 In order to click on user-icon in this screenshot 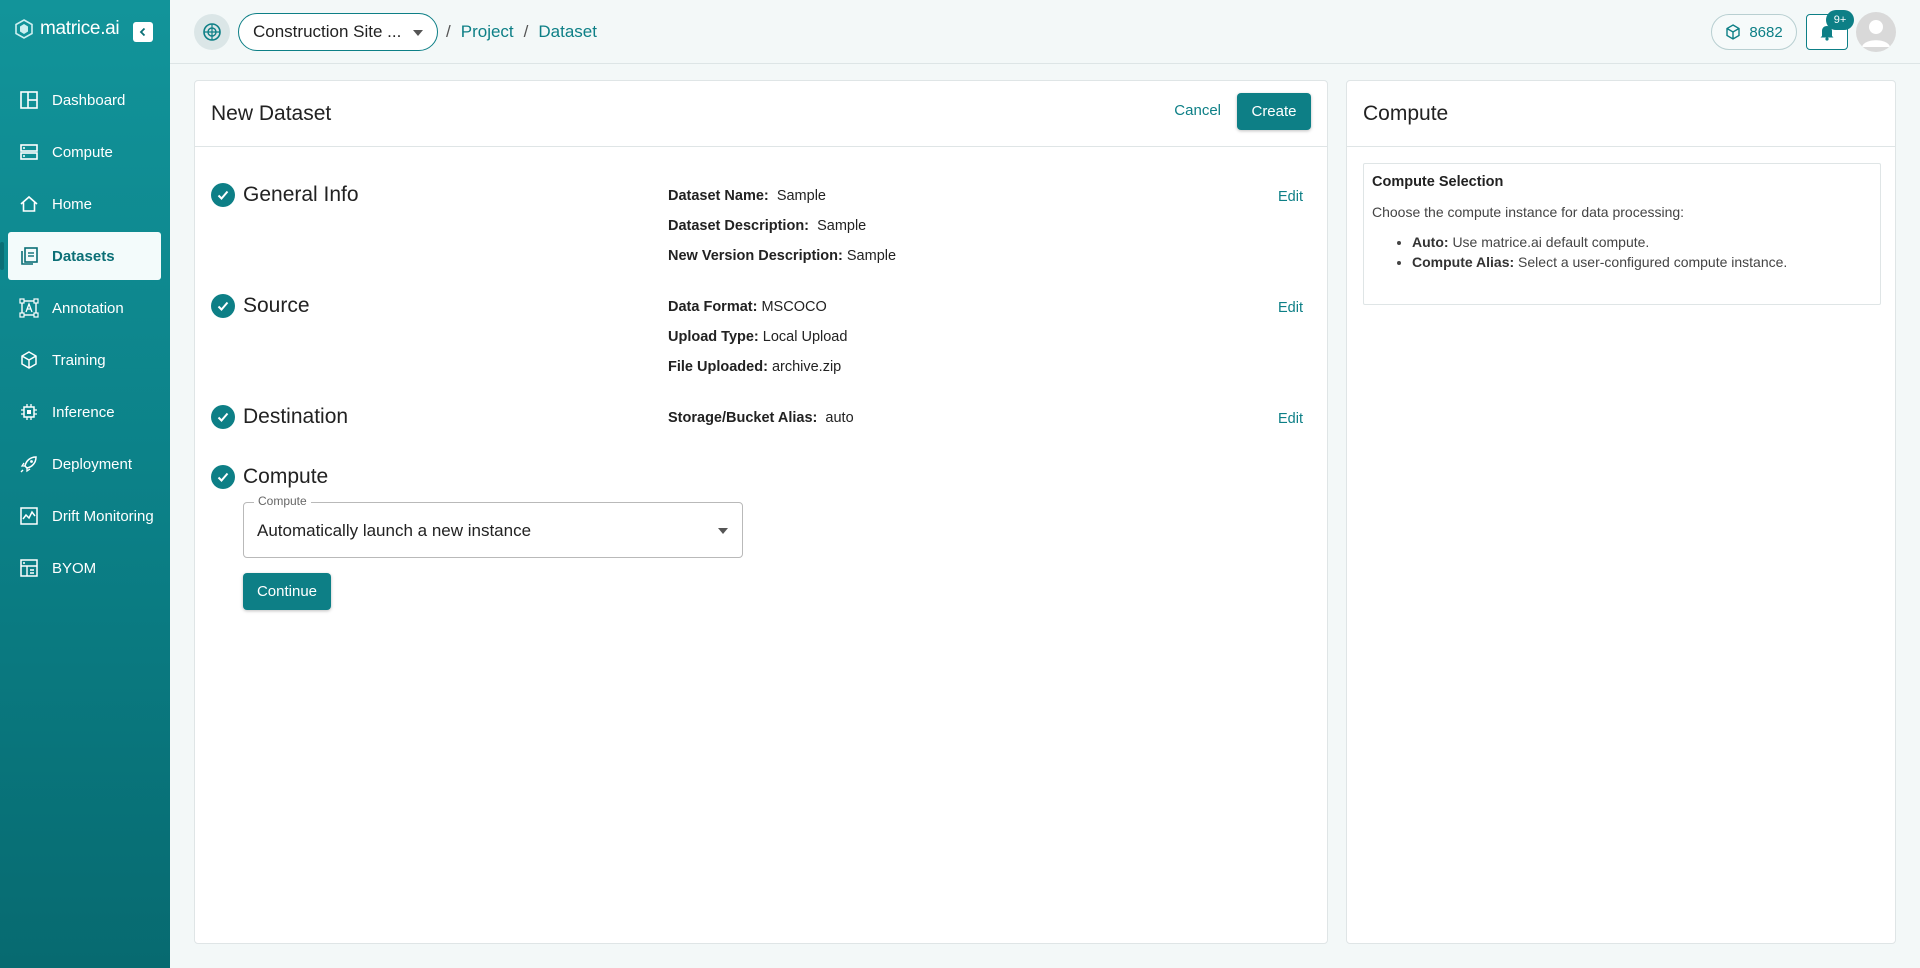, I will do `click(1876, 33)`.